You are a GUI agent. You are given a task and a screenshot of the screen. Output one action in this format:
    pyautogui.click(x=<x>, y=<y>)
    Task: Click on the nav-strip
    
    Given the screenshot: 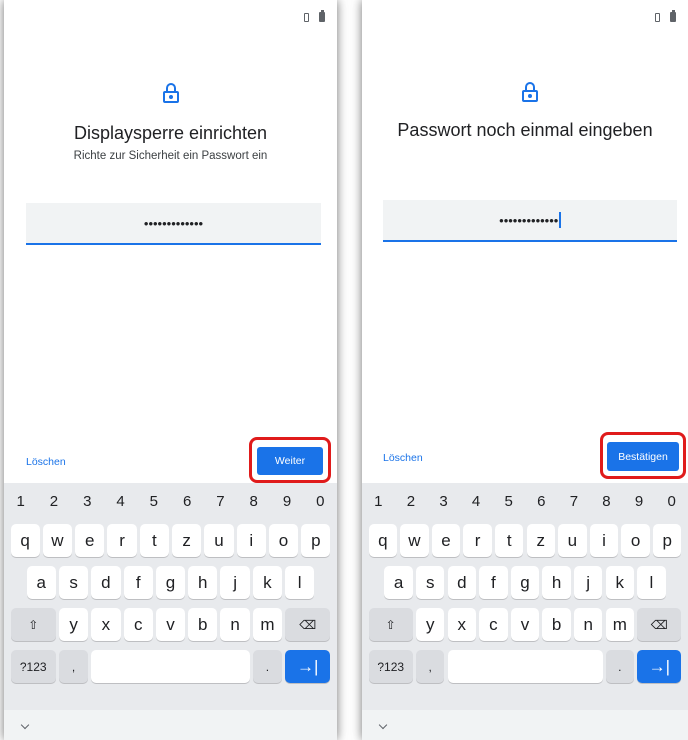 What is the action you would take?
    pyautogui.click(x=170, y=725)
    